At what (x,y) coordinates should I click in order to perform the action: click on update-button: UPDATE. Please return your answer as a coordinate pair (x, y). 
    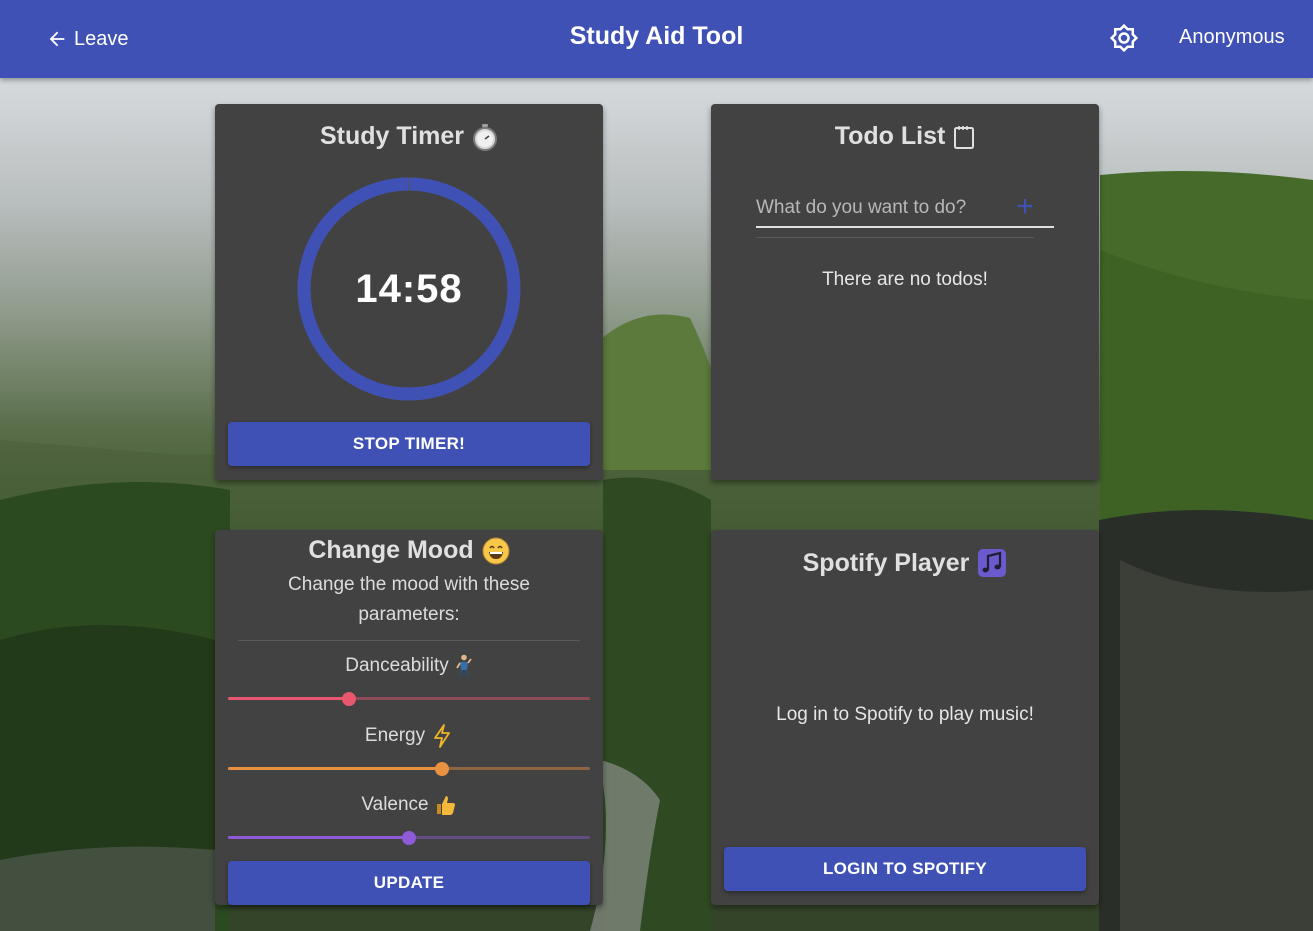
    Looking at the image, I should click on (409, 883).